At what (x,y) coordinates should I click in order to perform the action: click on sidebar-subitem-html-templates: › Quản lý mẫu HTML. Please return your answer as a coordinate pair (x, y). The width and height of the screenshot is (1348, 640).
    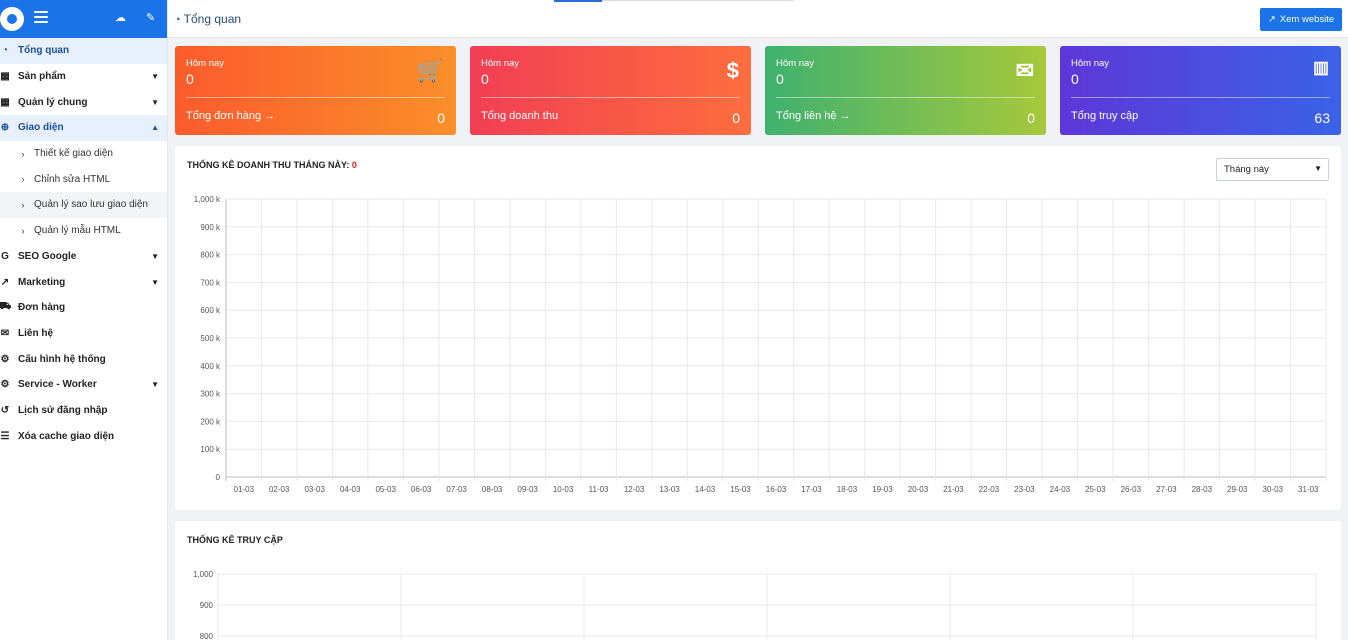
    Looking at the image, I should click on (83, 231).